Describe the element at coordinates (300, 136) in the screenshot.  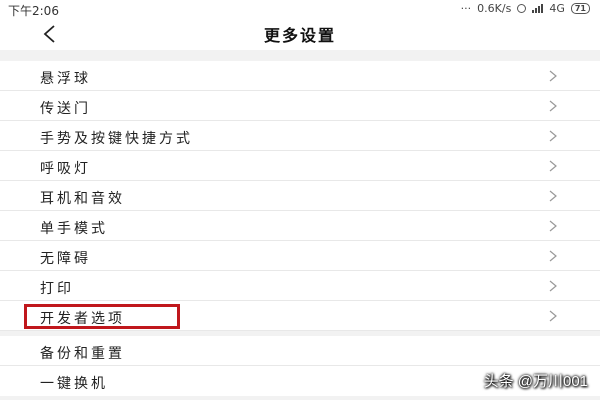
I see `settings-item-gestures-shortcuts: 手势及按键快捷方式` at that location.